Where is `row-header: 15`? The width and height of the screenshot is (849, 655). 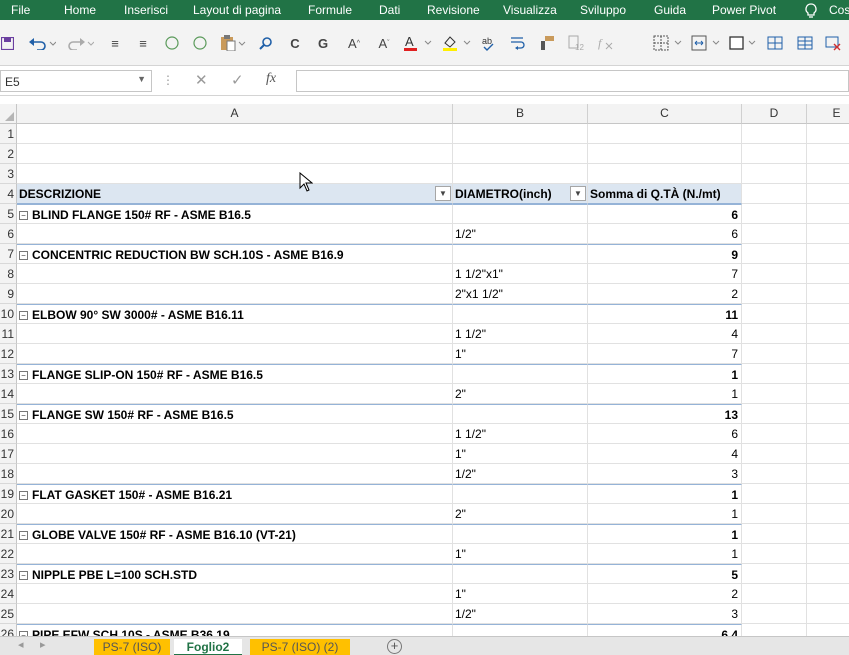 row-header: 15 is located at coordinates (8, 414).